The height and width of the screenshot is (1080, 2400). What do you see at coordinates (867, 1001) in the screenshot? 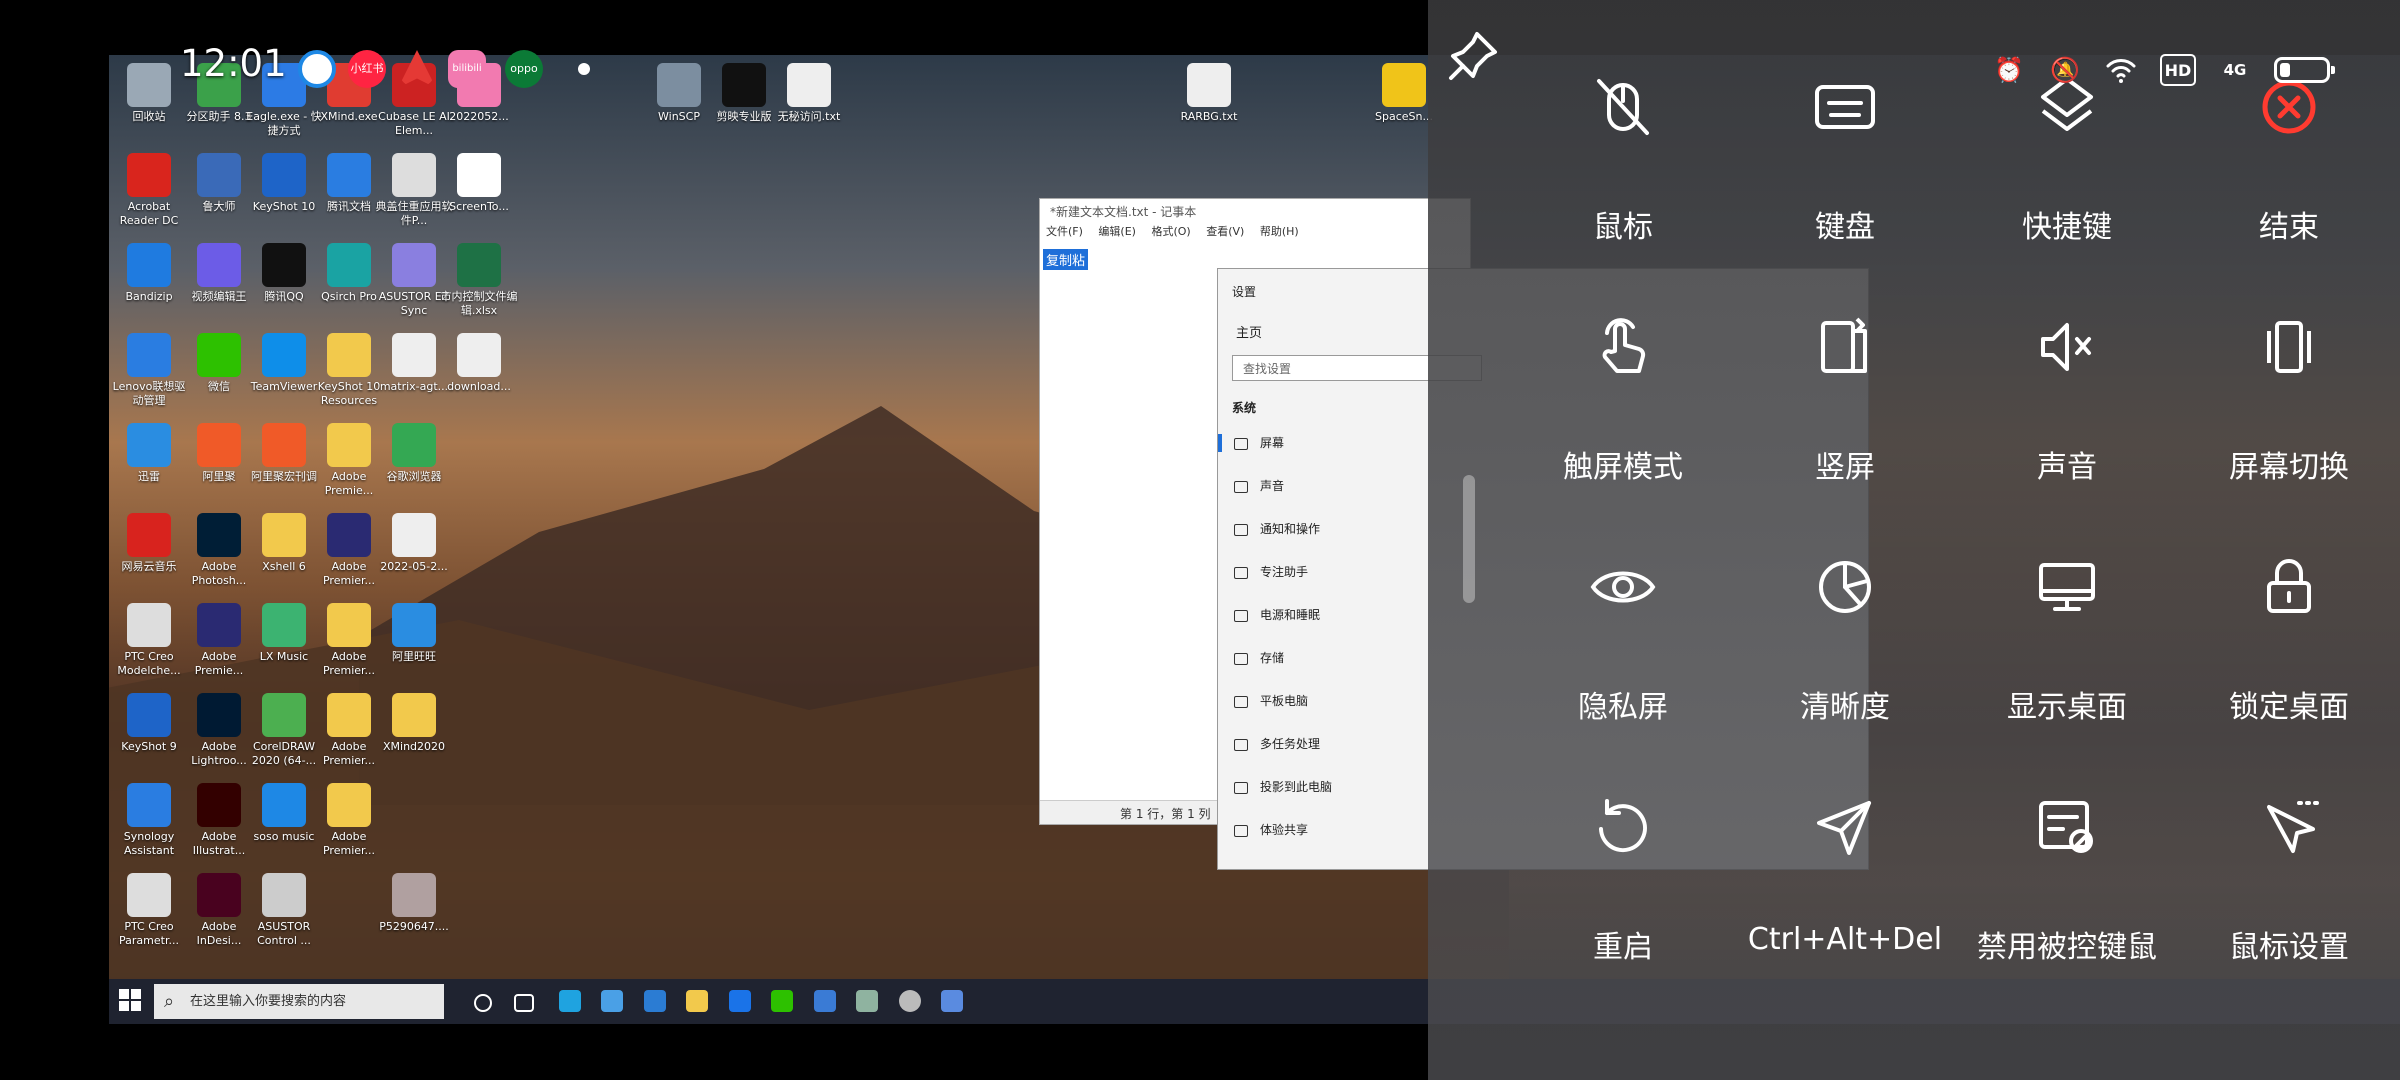
I see `notepad-taskbar-icon` at bounding box center [867, 1001].